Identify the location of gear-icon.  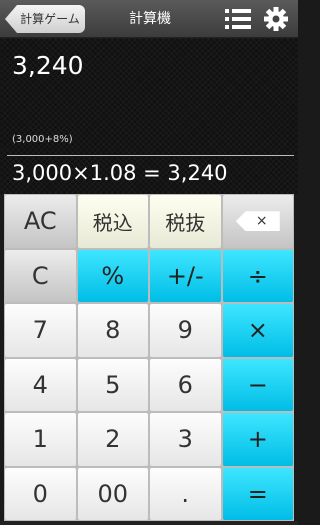
(276, 19).